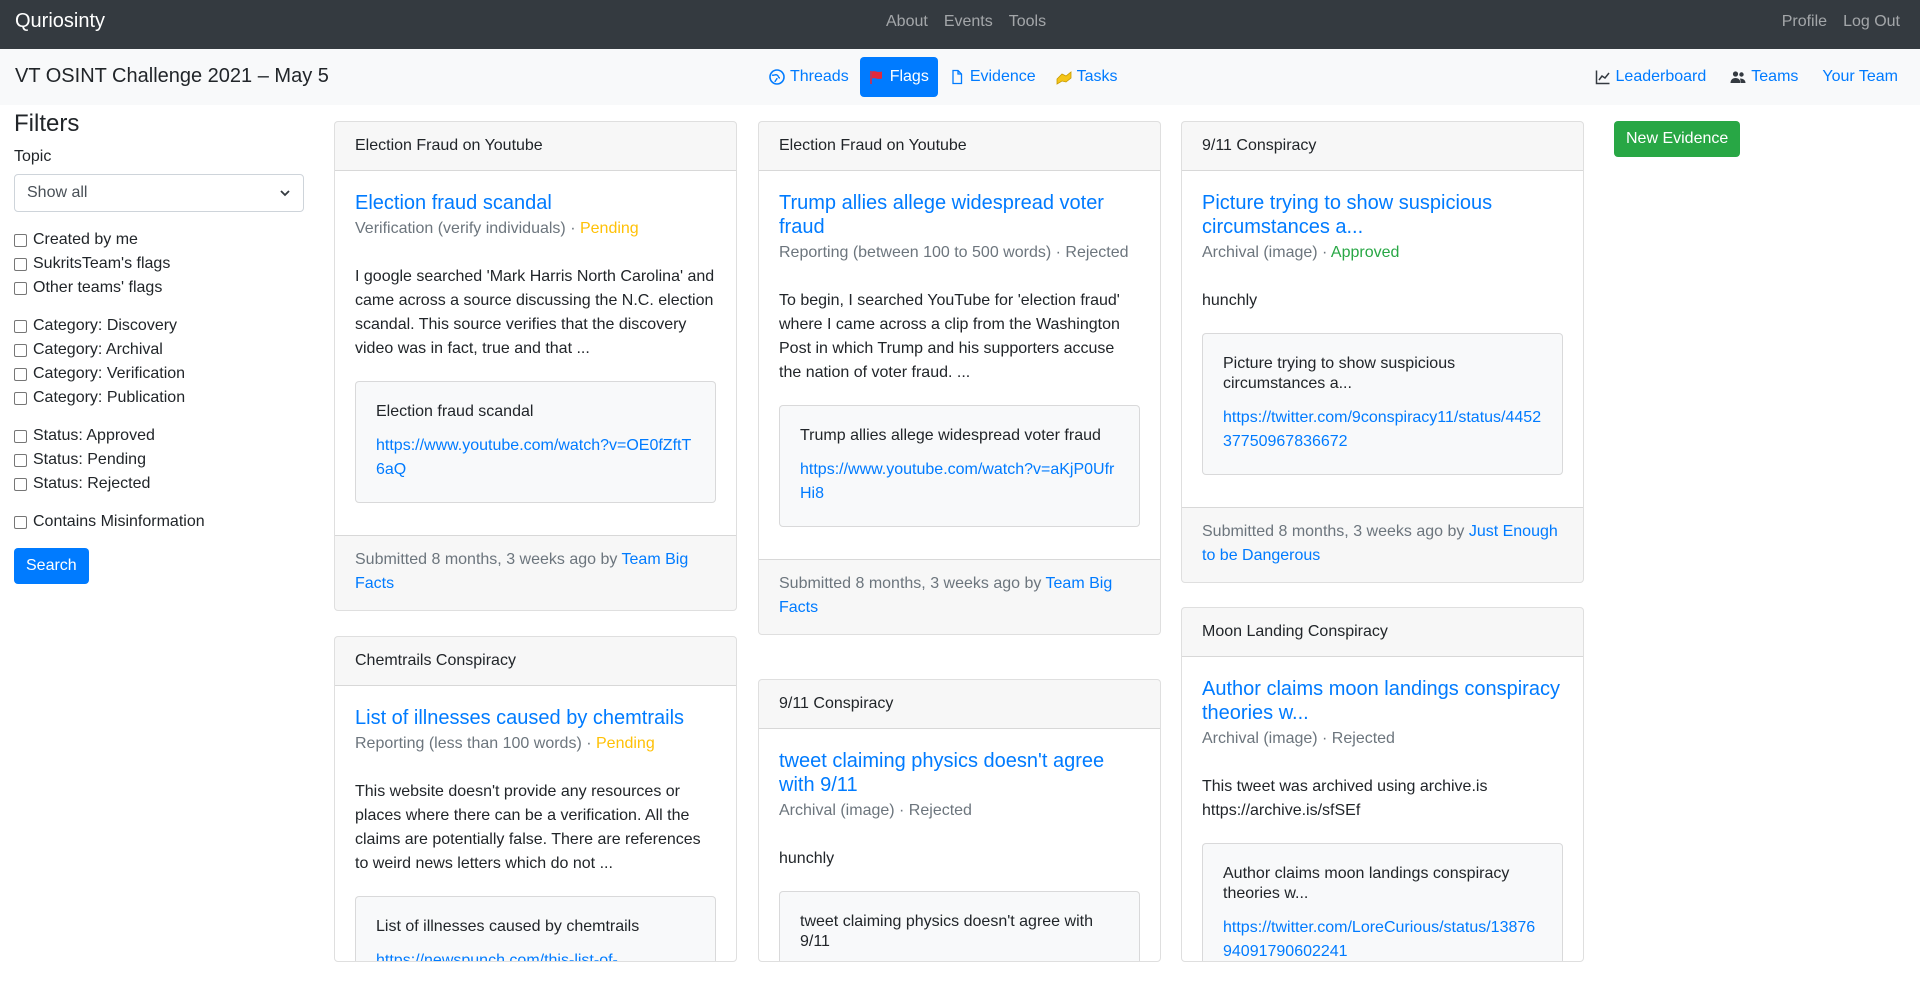 This screenshot has width=1920, height=981. What do you see at coordinates (819, 76) in the screenshot?
I see `tab-threads-label: Threads` at bounding box center [819, 76].